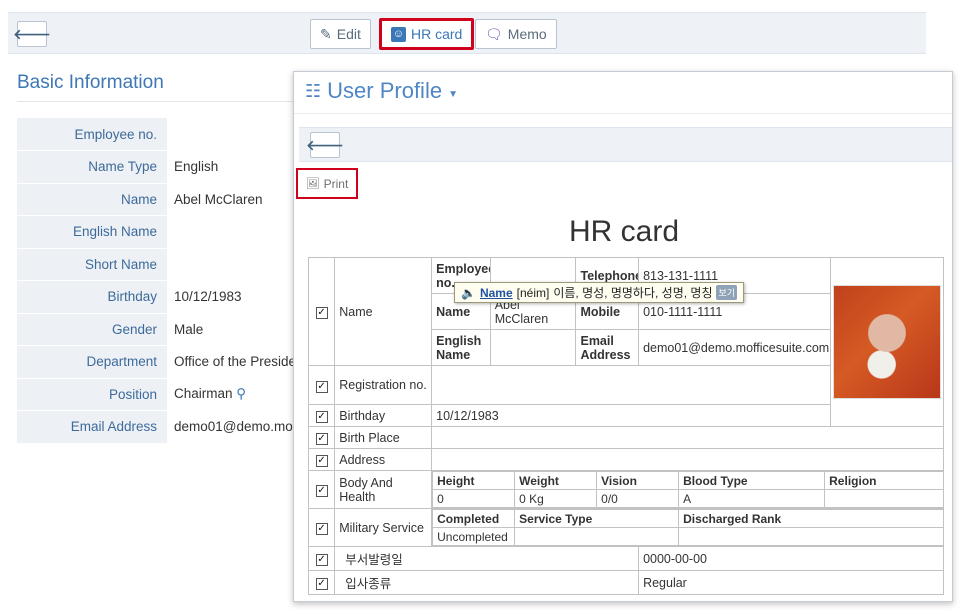 The image size is (967, 613). What do you see at coordinates (496, 293) in the screenshot?
I see `dict-word: Name` at bounding box center [496, 293].